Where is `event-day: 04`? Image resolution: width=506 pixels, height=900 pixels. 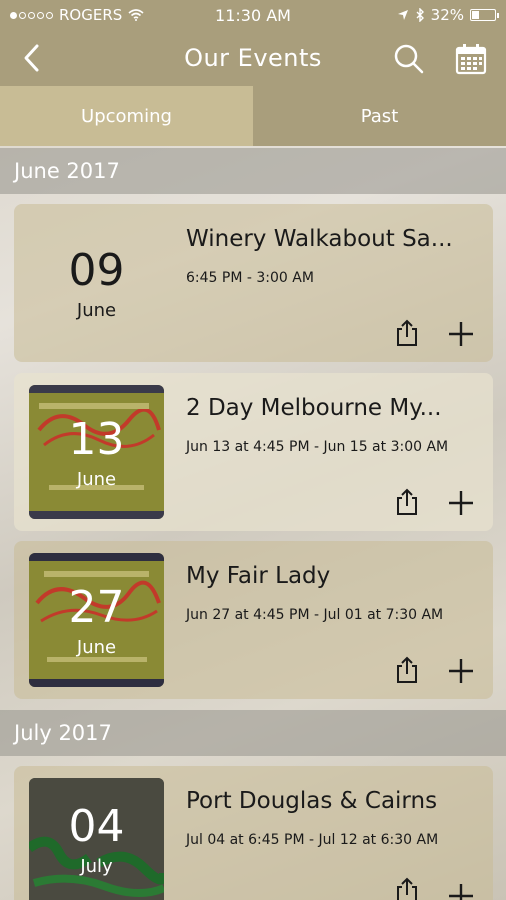 event-day: 04 is located at coordinates (96, 826).